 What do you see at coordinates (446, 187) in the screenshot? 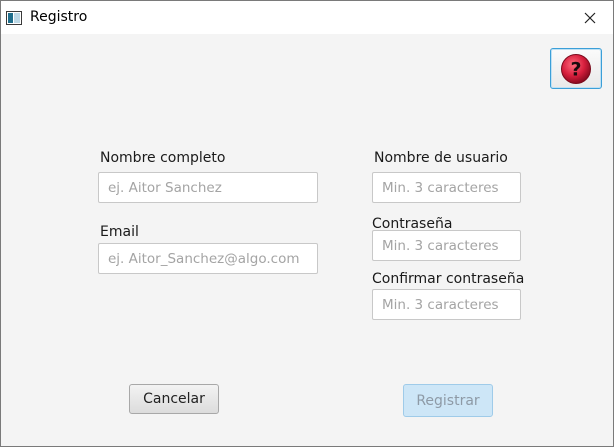
I see `username-input` at bounding box center [446, 187].